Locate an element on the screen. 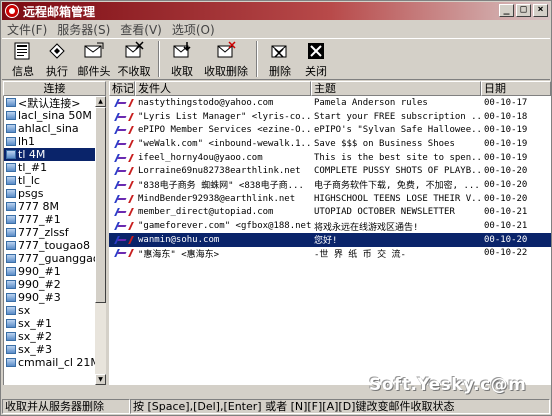 The image size is (552, 416). connection-item: 990_#2 is located at coordinates (49, 284).